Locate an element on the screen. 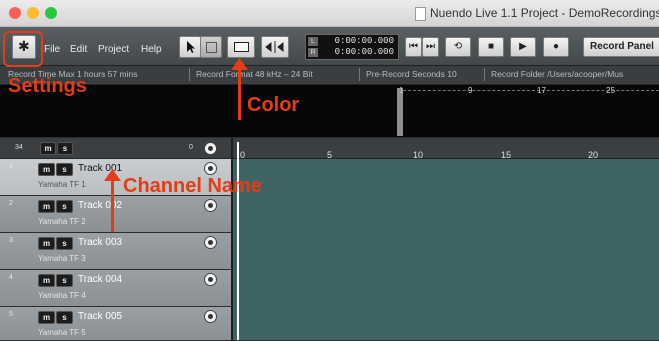 Image resolution: width=659 pixels, height=341 pixels. record-button: ● is located at coordinates (556, 47).